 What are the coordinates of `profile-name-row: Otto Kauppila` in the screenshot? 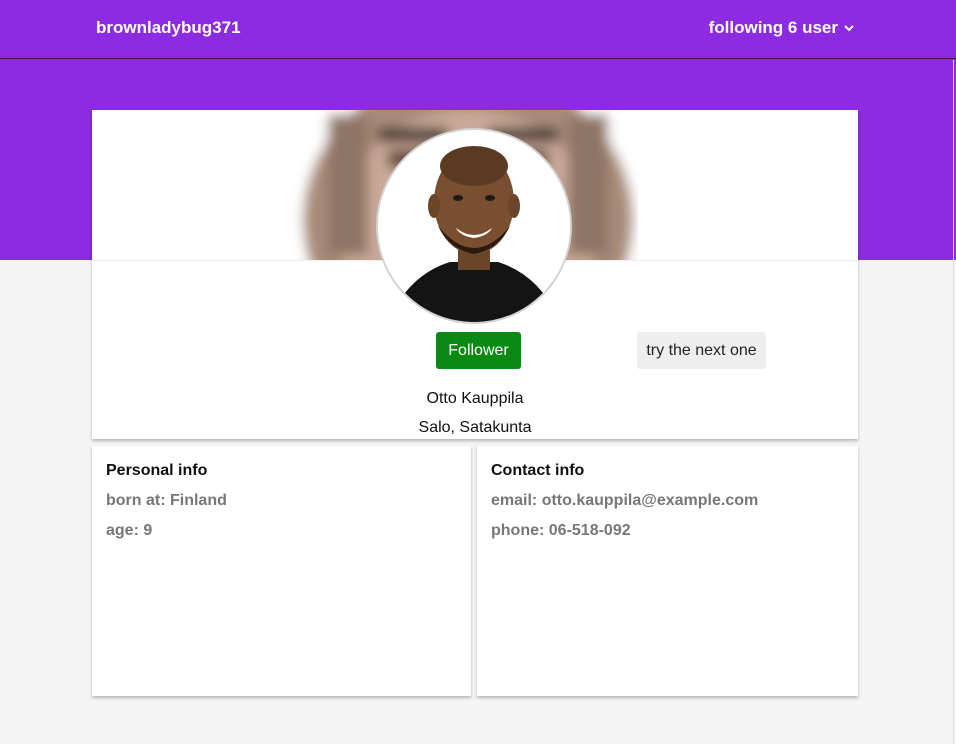 It's located at (475, 399).